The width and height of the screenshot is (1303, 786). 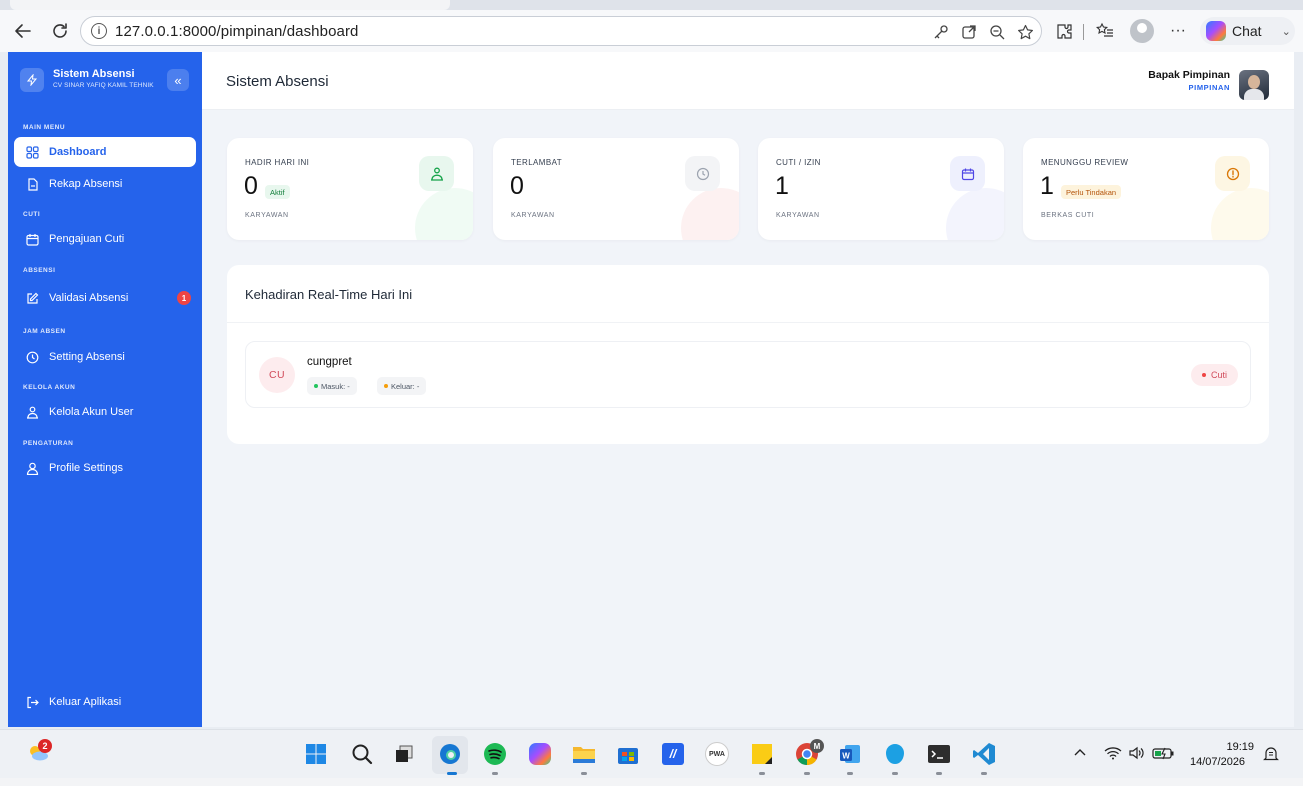 What do you see at coordinates (60, 31) in the screenshot?
I see `refresh-icon` at bounding box center [60, 31].